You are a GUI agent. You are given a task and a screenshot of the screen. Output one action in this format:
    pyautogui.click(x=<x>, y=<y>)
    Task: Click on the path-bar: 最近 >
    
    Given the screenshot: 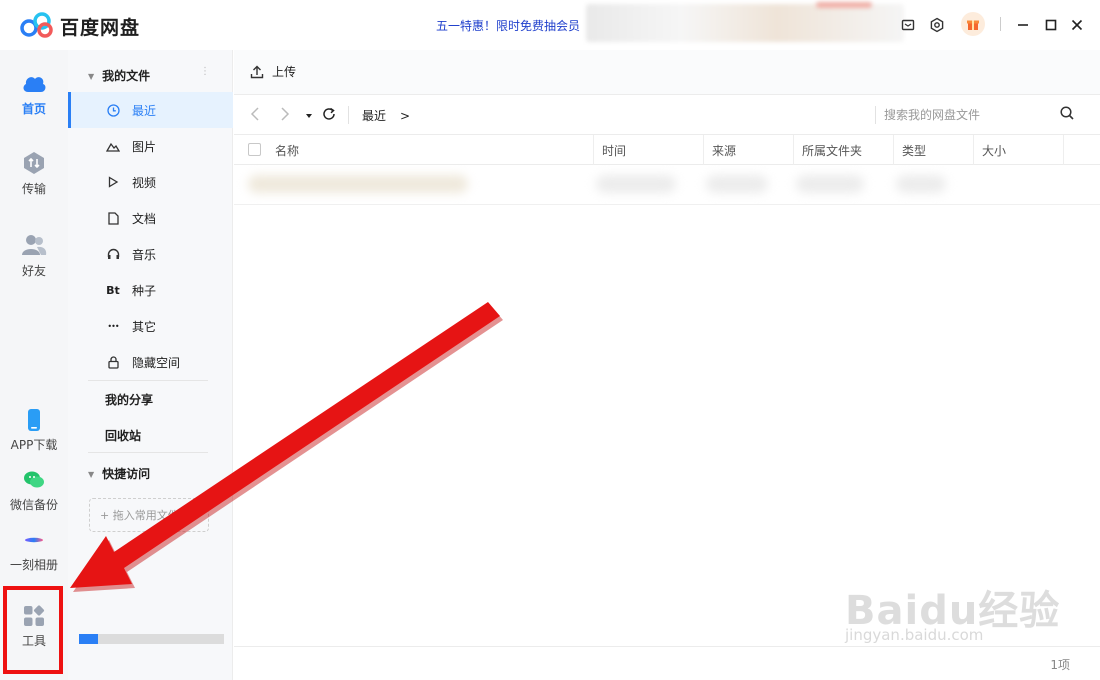 What is the action you would take?
    pyautogui.click(x=667, y=115)
    